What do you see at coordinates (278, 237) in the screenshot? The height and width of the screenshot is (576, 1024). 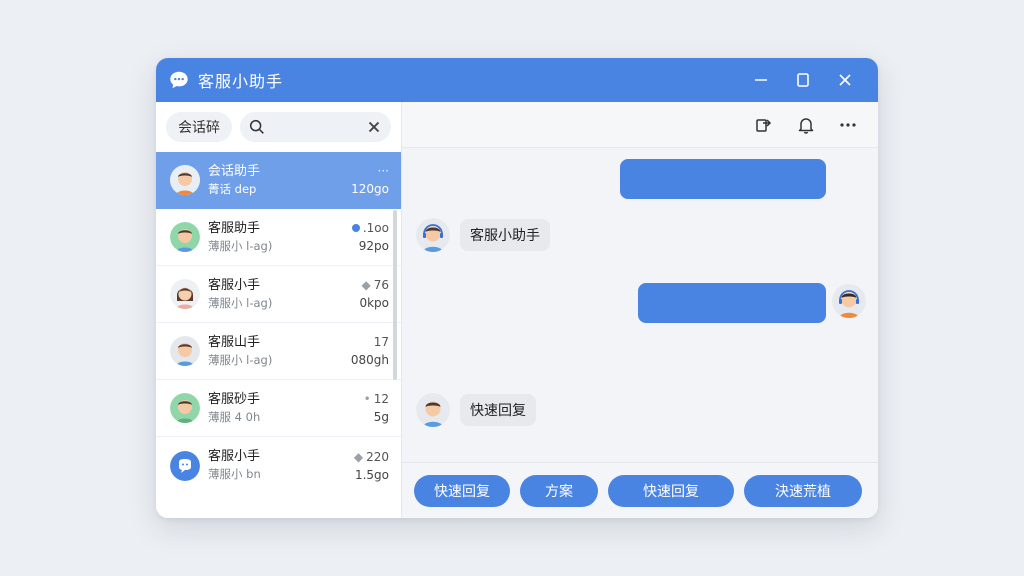 I see `conversation-item: 客服助手 薄服小 l-ag) .1oo 92po` at bounding box center [278, 237].